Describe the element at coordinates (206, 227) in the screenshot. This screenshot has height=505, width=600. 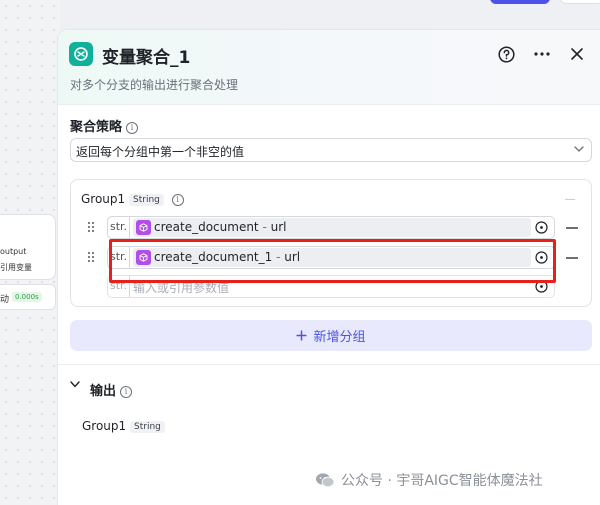
I see `ref-node-name: create_document` at that location.